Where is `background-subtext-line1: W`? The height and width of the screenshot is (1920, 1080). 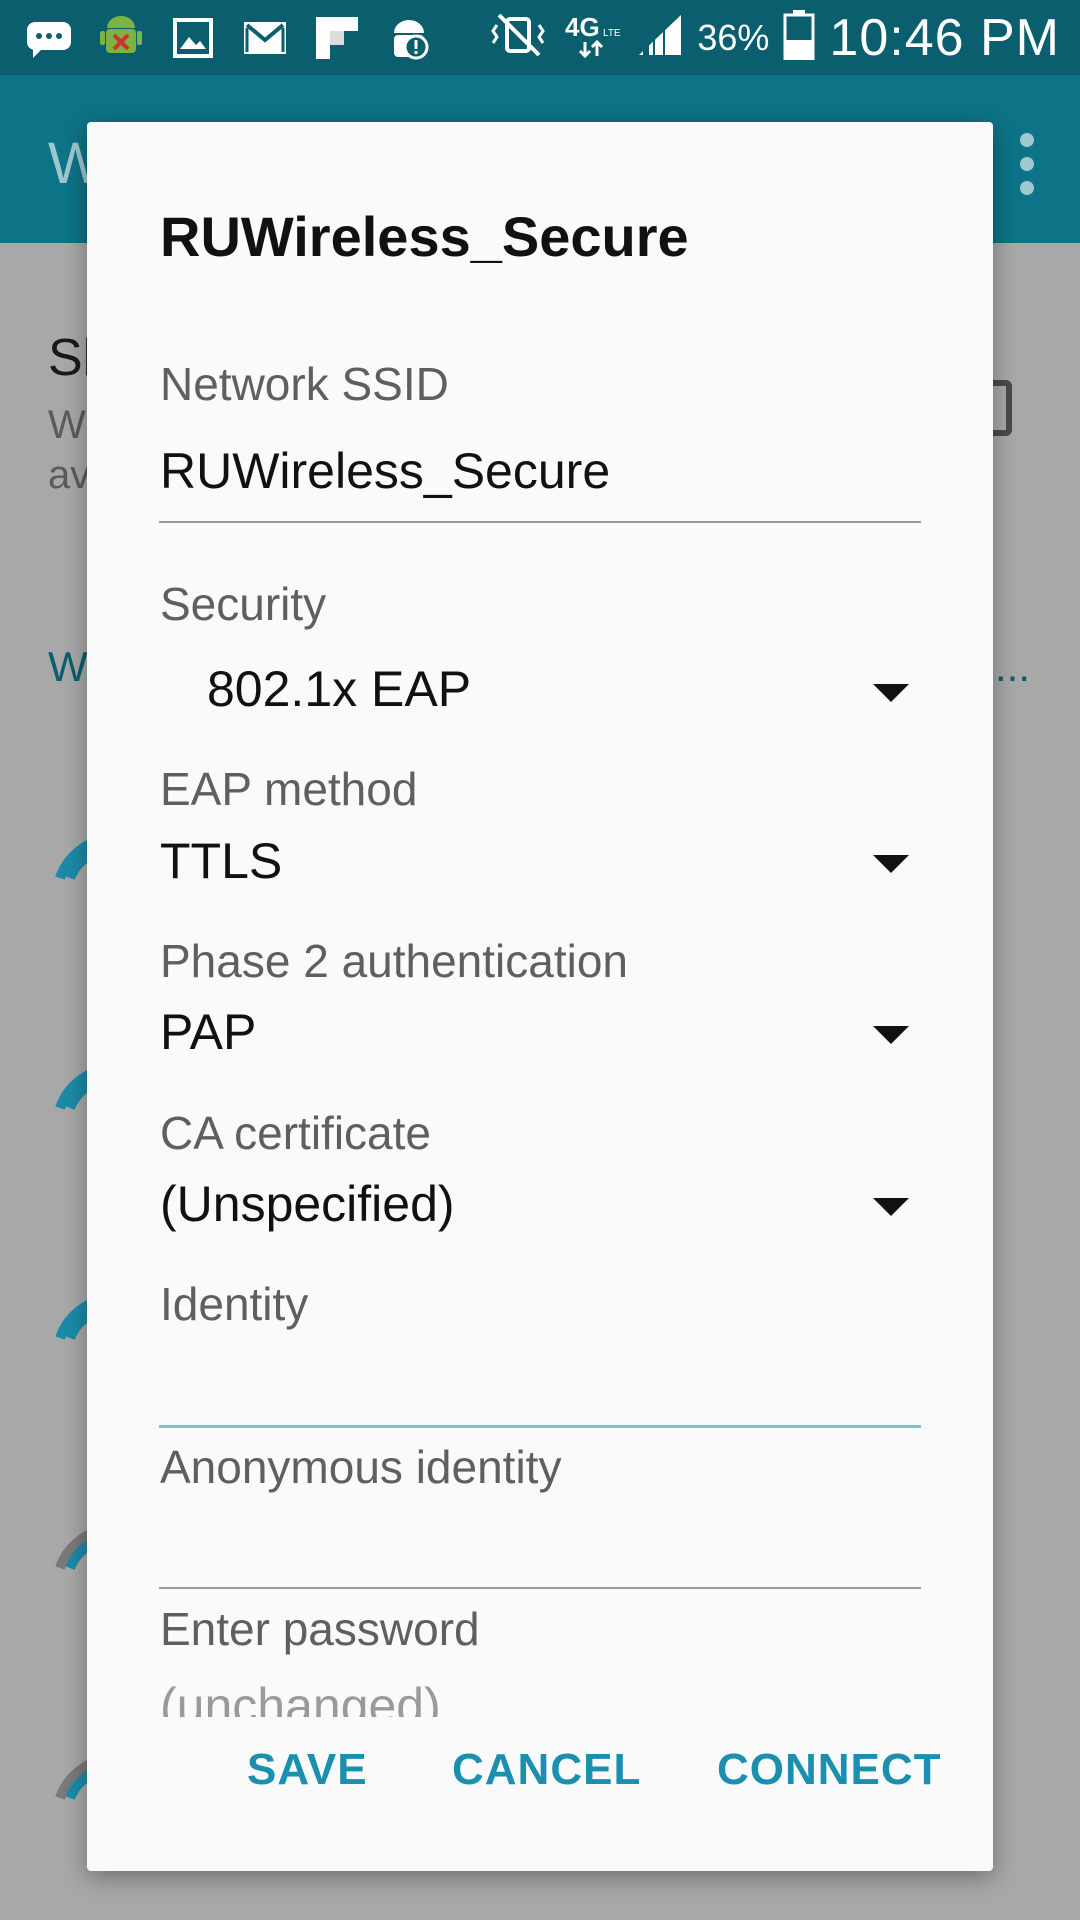
background-subtext-line1: W is located at coordinates (67, 425).